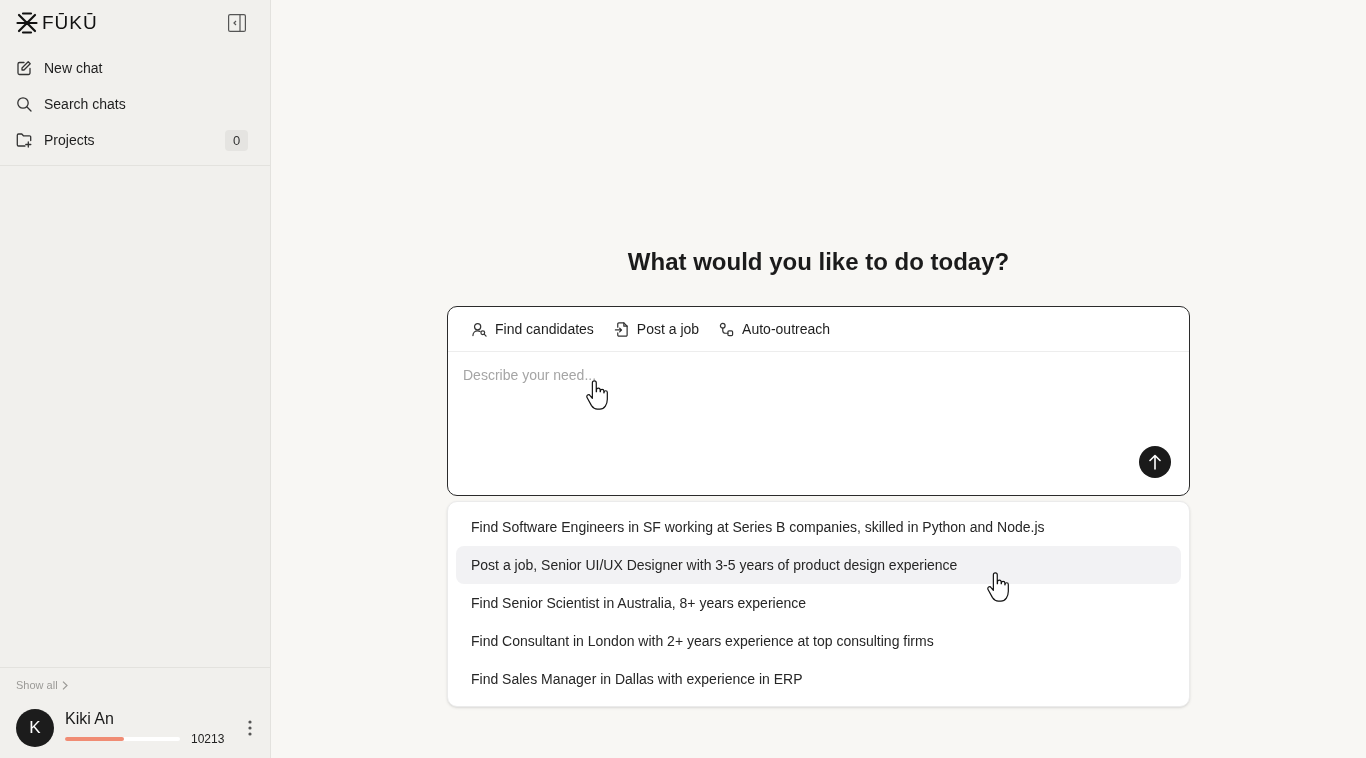  Describe the element at coordinates (64, 685) in the screenshot. I see `chevron-right-icon` at that location.